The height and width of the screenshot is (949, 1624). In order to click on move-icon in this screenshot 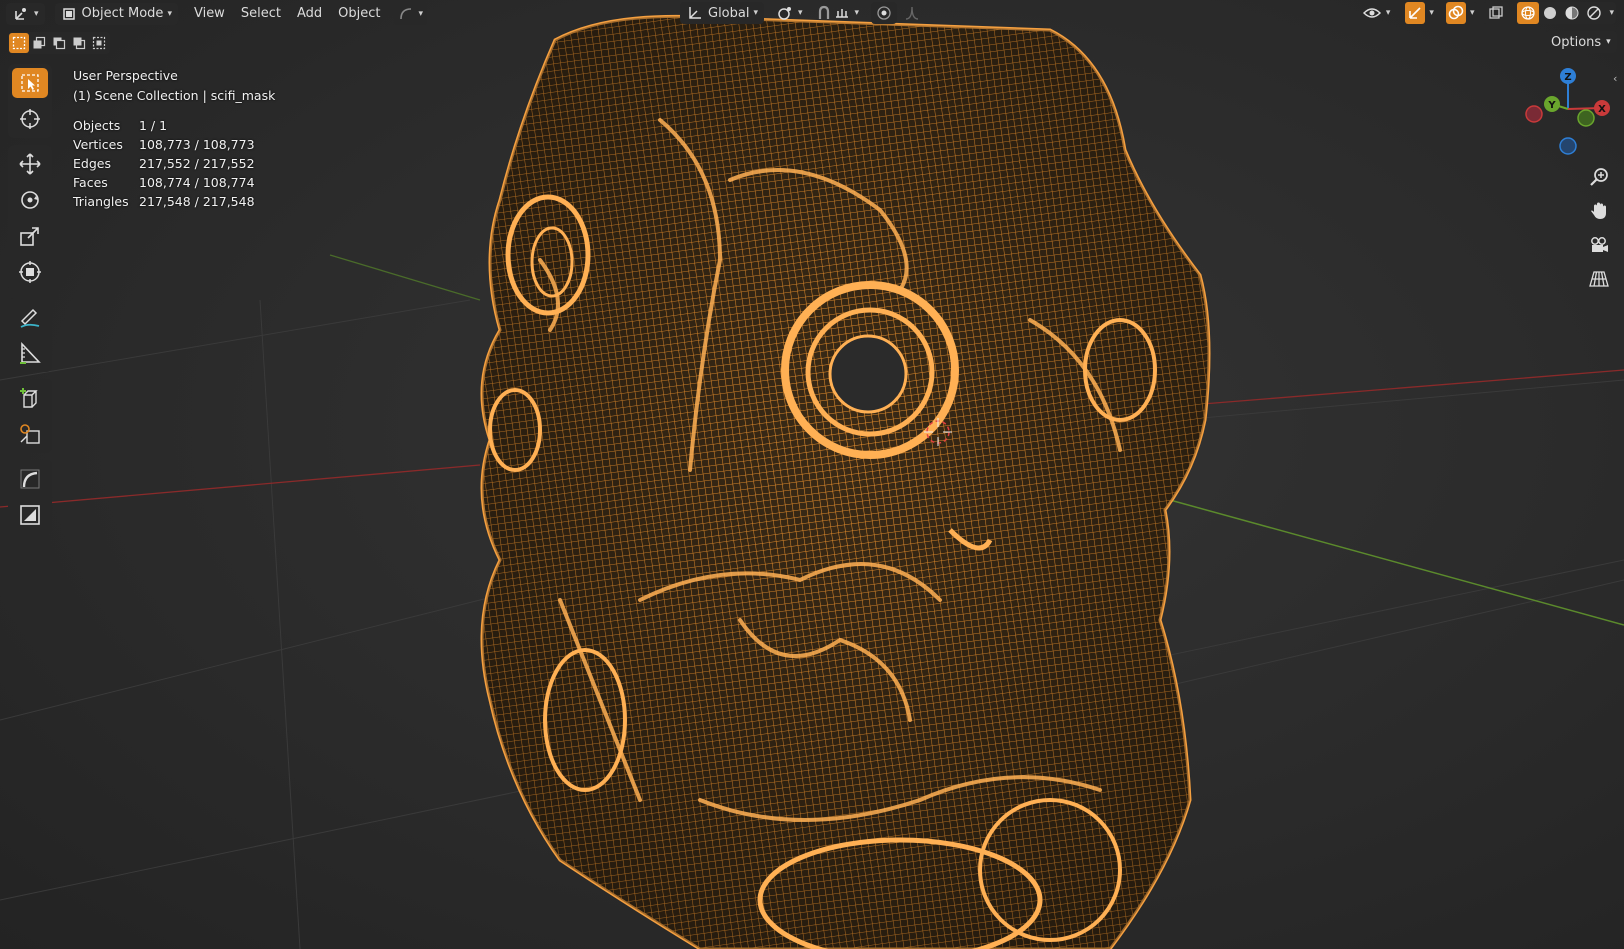, I will do `click(30, 164)`.